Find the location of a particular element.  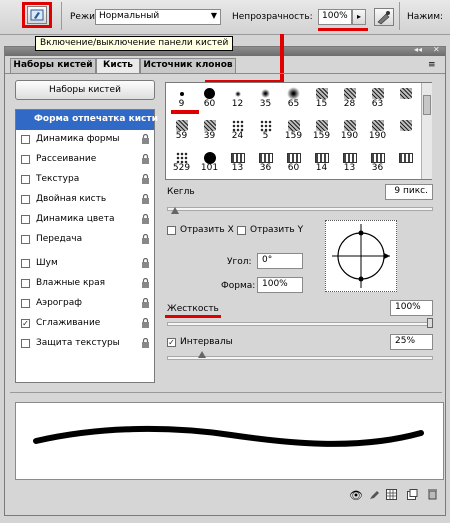

panel-menu-icon: ≡ is located at coordinates (432, 65).